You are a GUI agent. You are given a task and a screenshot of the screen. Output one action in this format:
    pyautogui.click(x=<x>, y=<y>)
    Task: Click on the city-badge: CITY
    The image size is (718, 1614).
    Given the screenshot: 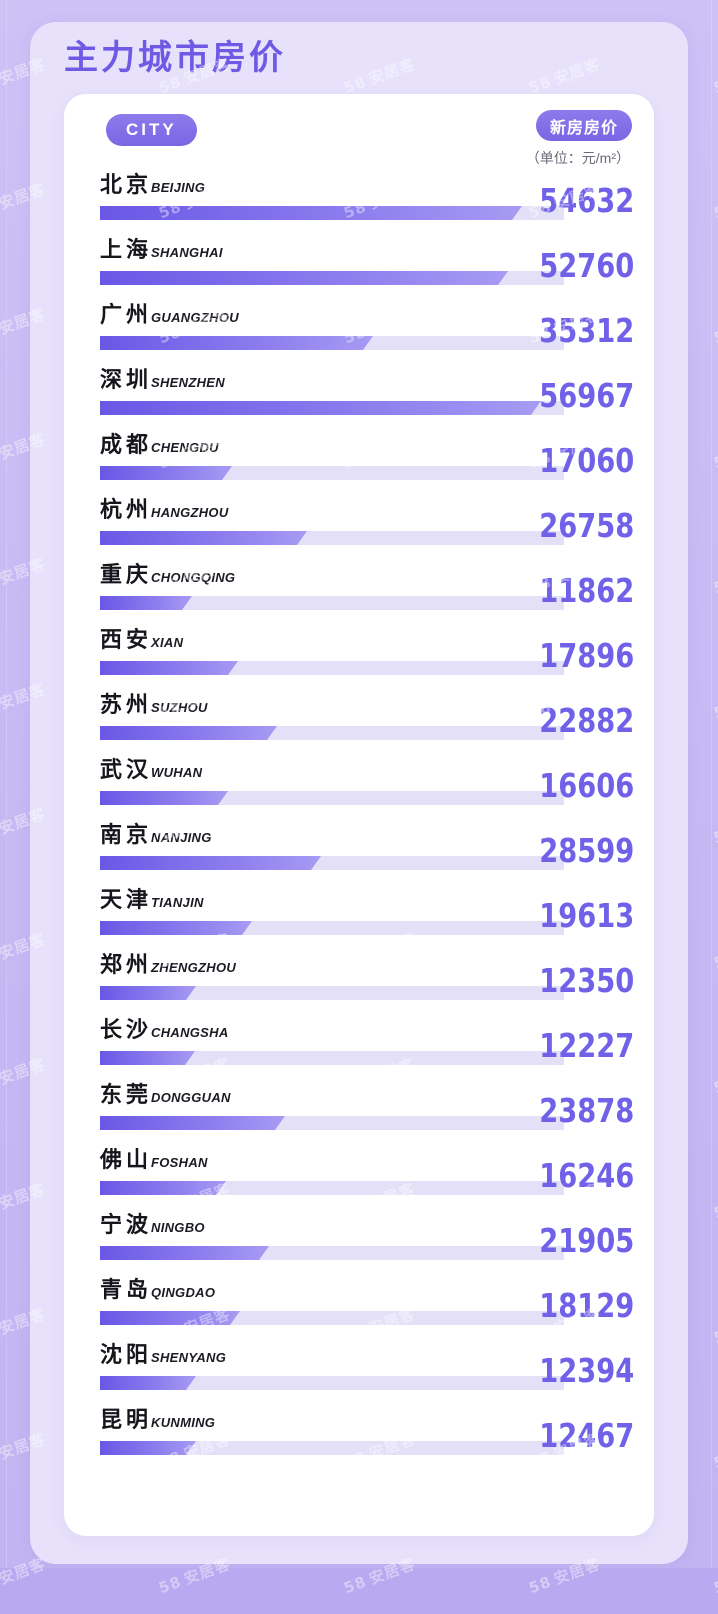 What is the action you would take?
    pyautogui.click(x=151, y=130)
    